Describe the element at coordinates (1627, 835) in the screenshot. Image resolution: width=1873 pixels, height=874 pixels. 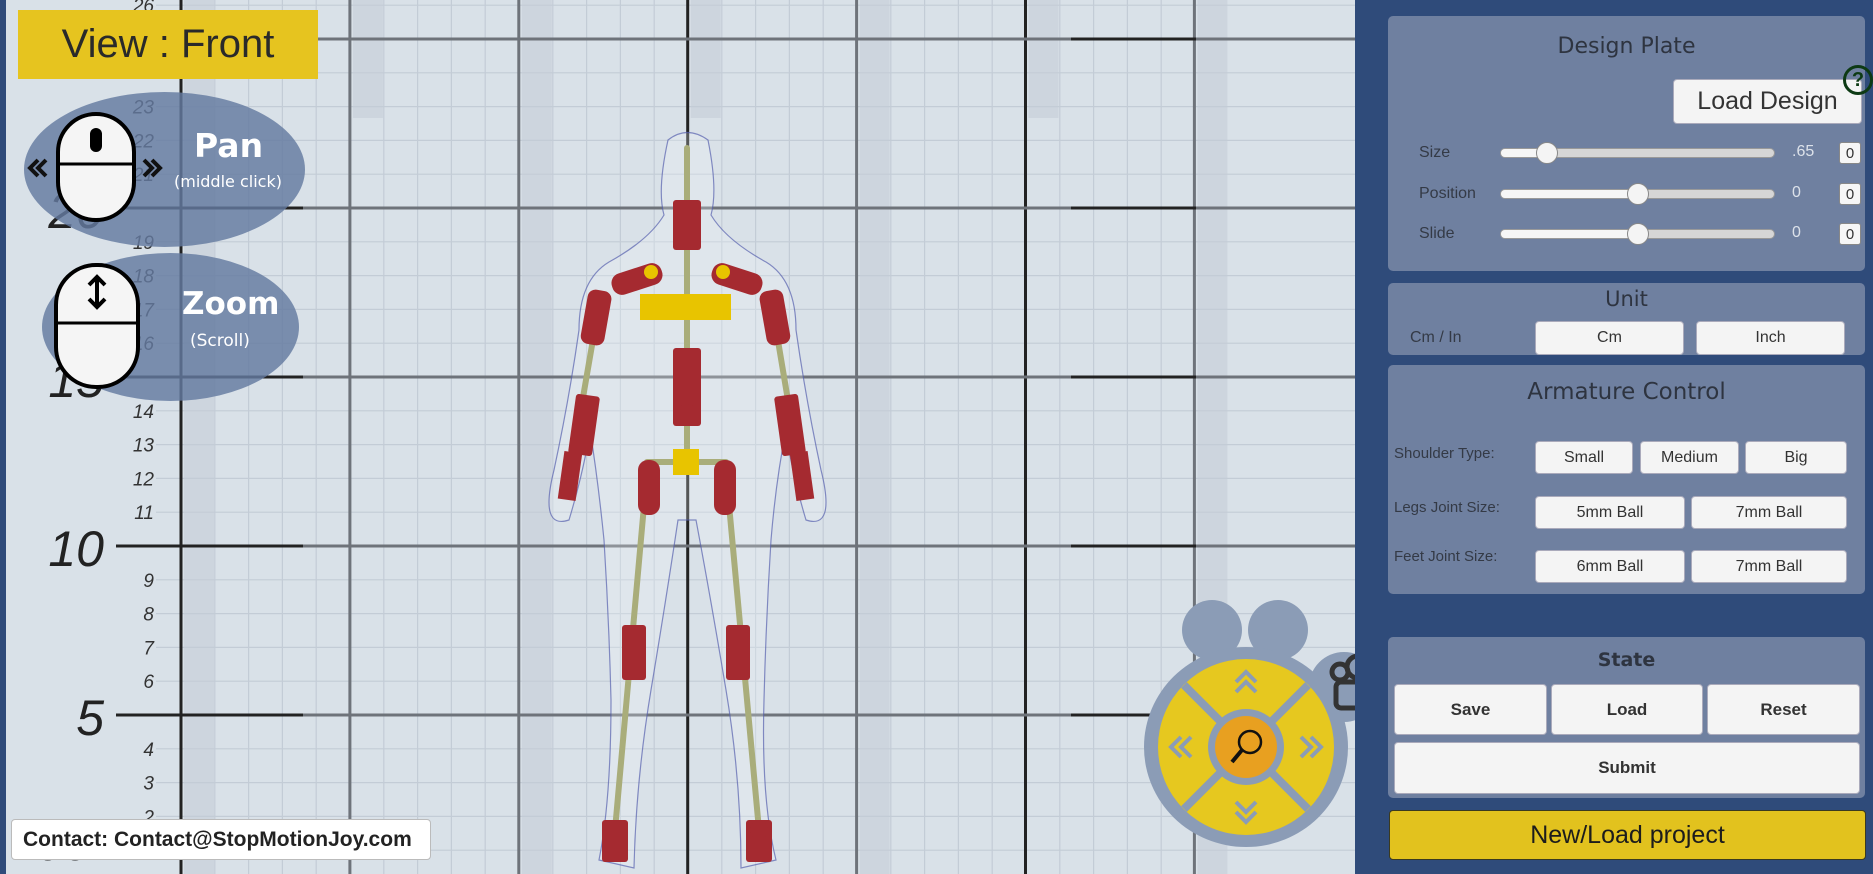
I see `new-load-project-button: New/Load project` at that location.